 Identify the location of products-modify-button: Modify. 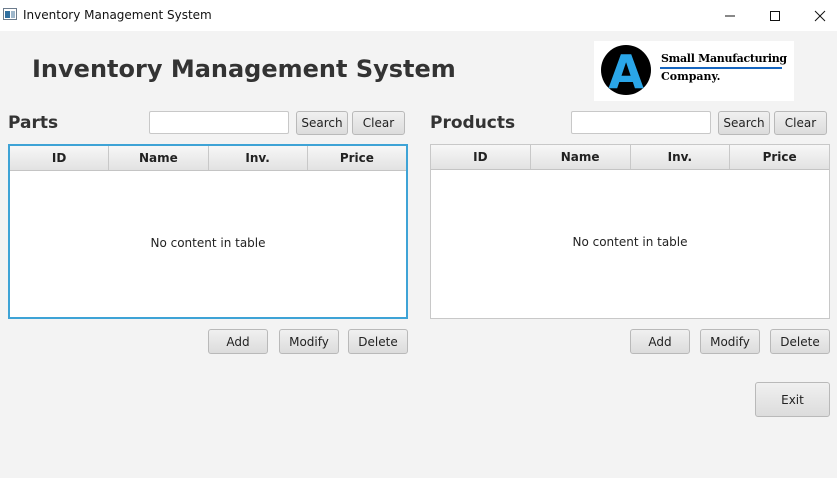
(730, 341).